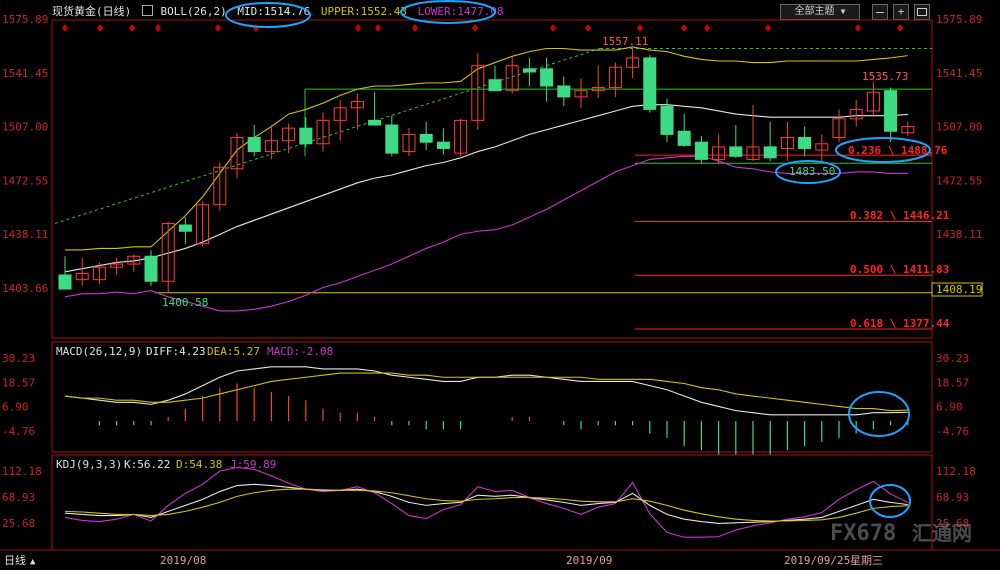 Image resolution: width=1000 pixels, height=570 pixels. Describe the element at coordinates (15, 407) in the screenshot. I see `macd-tick-left: 6.90` at that location.